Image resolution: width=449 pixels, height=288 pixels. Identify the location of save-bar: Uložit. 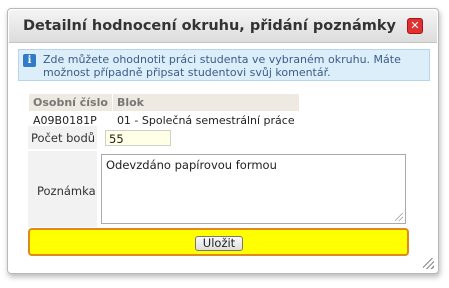
(218, 242).